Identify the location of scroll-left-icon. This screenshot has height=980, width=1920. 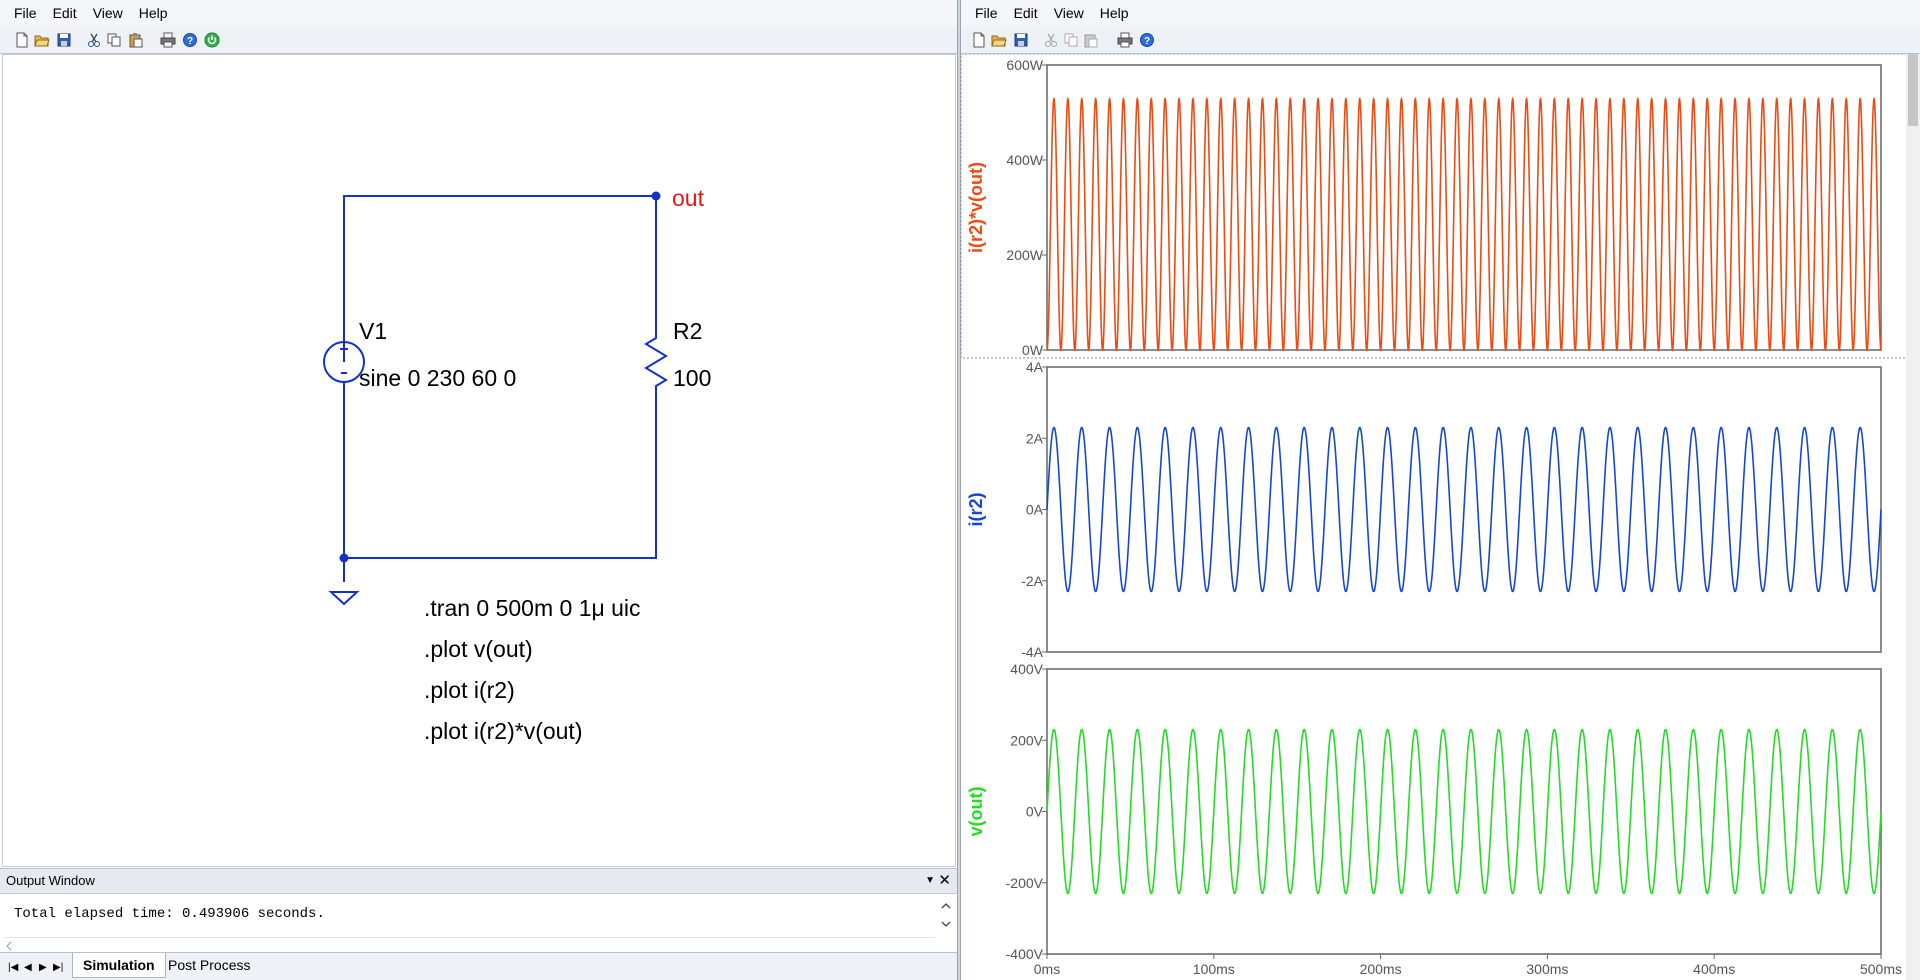
(9, 946).